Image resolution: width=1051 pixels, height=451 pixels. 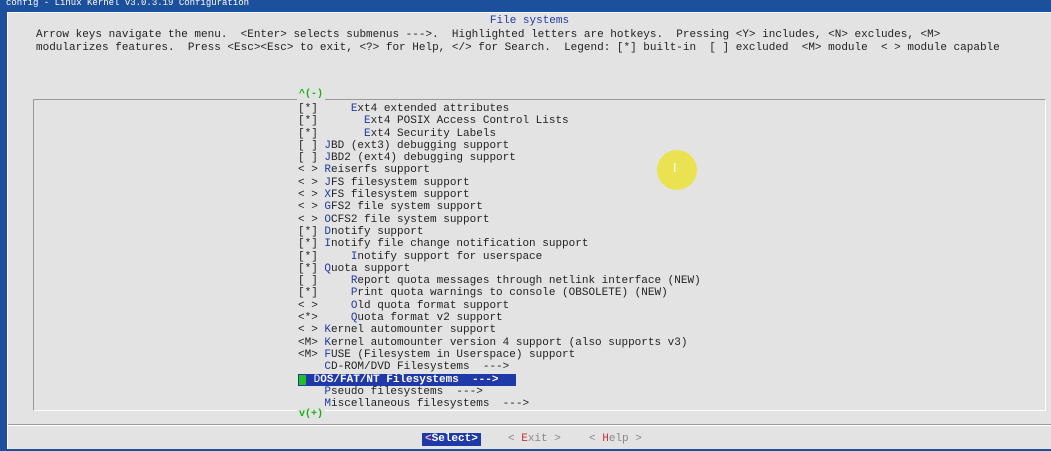 I want to click on menu-item-hotkey: D, so click(x=328, y=231).